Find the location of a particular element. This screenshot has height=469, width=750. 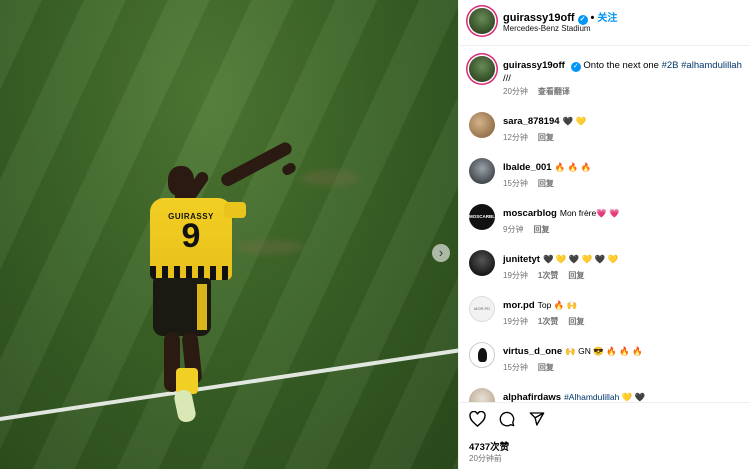

comment-body: 🔥 🔥 🔥 is located at coordinates (573, 167).